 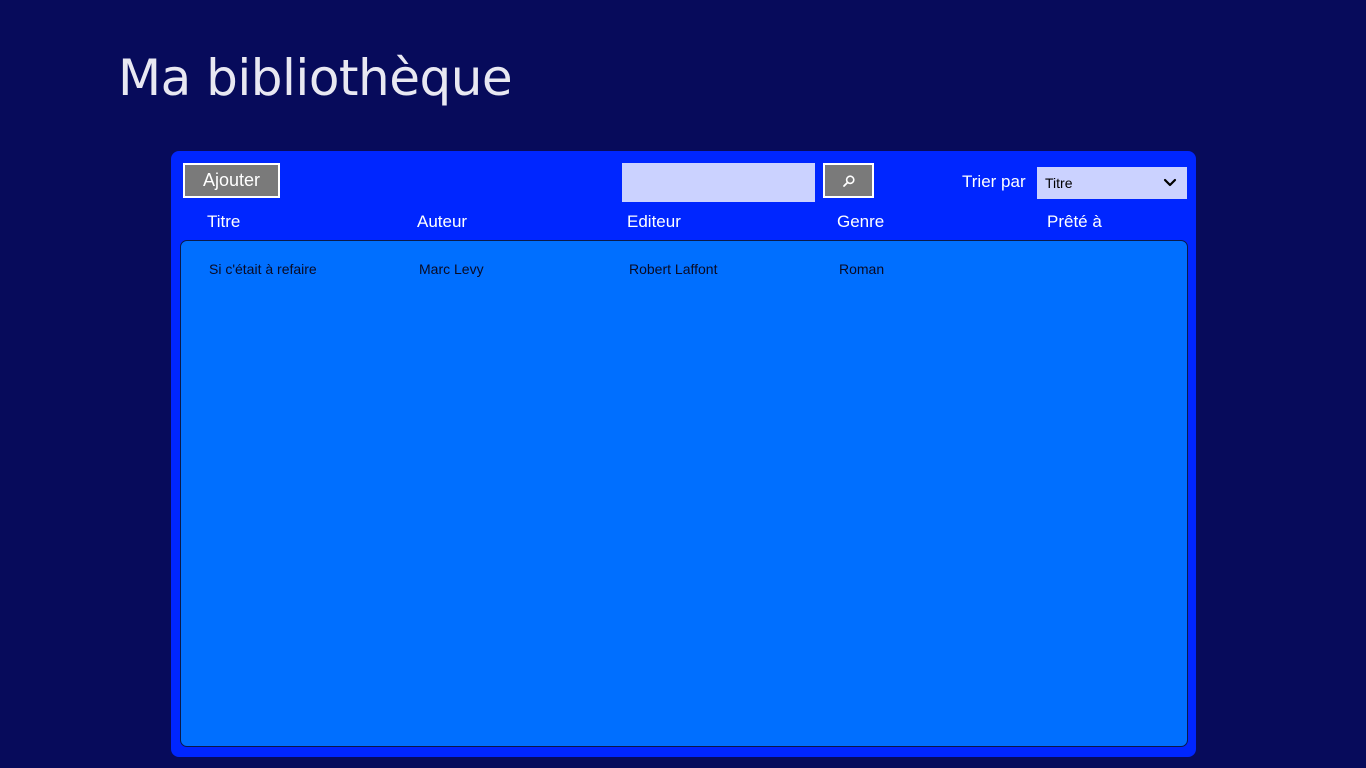 What do you see at coordinates (231, 180) in the screenshot?
I see `add-button: Ajouter` at bounding box center [231, 180].